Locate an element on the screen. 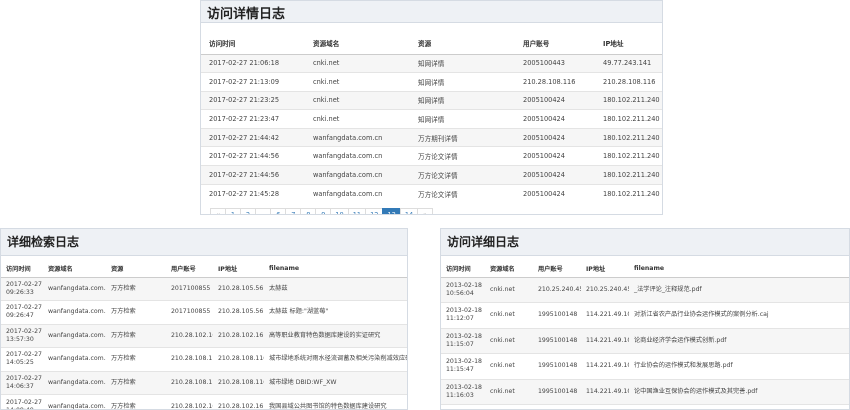  table-cell: 对浙江省农产品行业协会运作模式的案例分析.pdf is located at coordinates (739, 406).